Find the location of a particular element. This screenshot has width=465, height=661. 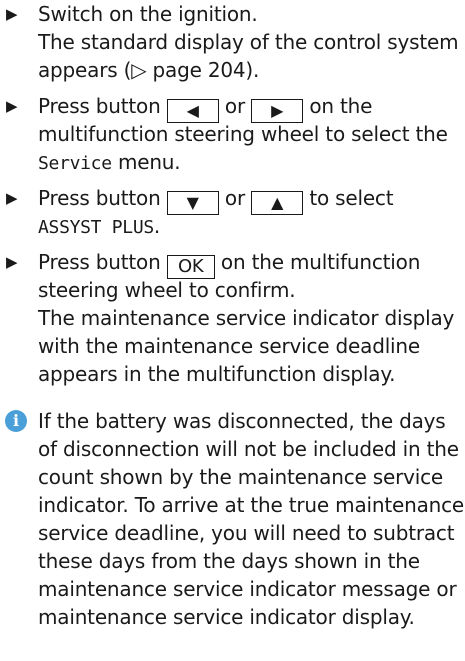

menu-name: Service is located at coordinates (75, 163).